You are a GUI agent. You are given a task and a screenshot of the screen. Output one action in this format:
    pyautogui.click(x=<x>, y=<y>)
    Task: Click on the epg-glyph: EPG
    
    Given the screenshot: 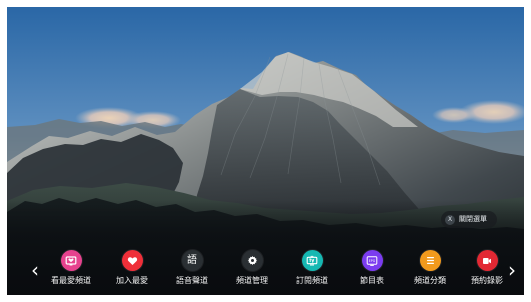 What is the action you would take?
    pyautogui.click(x=372, y=261)
    